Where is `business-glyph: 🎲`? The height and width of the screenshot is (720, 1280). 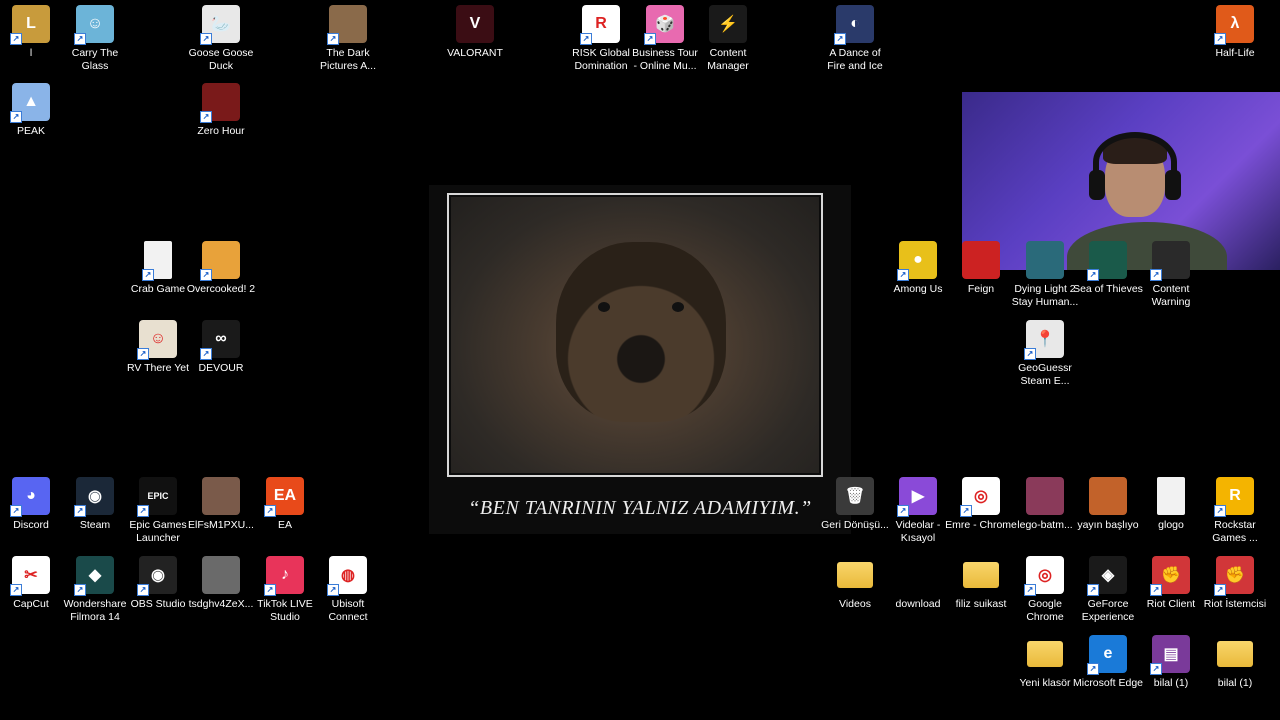 business-glyph: 🎲 is located at coordinates (665, 24).